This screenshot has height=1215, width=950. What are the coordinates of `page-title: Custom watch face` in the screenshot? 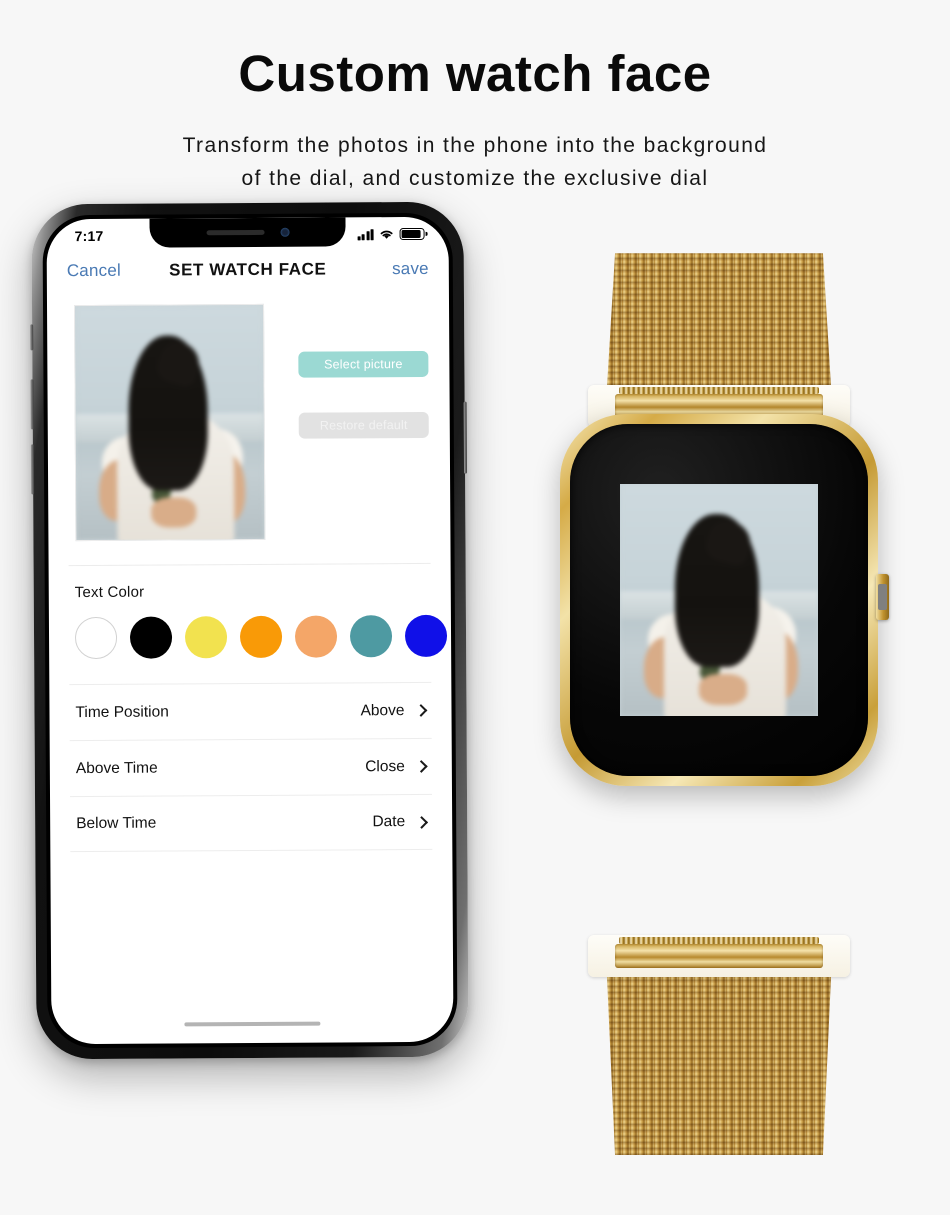 It's located at (475, 73).